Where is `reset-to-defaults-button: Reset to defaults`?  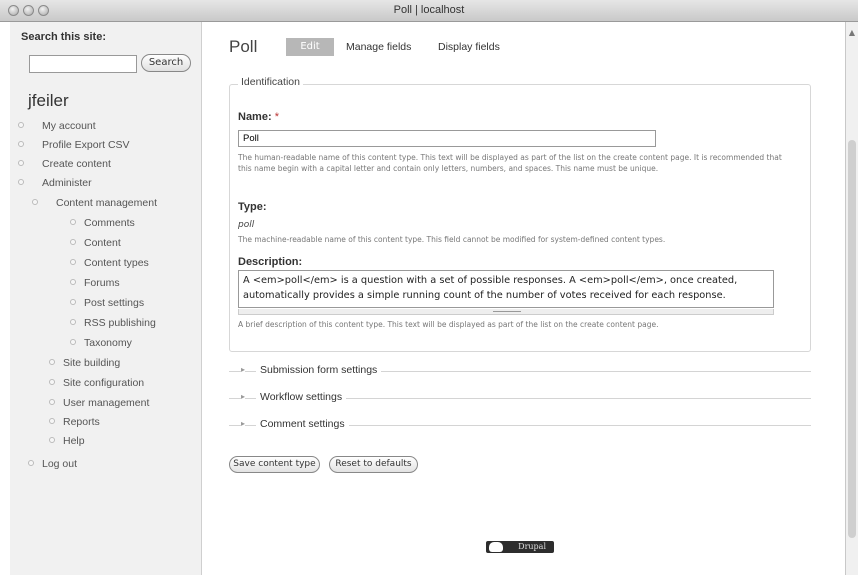
reset-to-defaults-button: Reset to defaults is located at coordinates (373, 464).